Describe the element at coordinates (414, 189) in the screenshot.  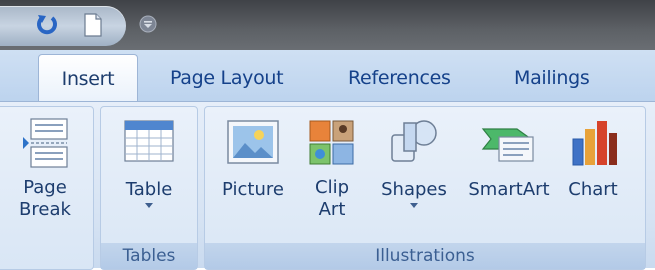
I see `shapes-label: Shapes` at that location.